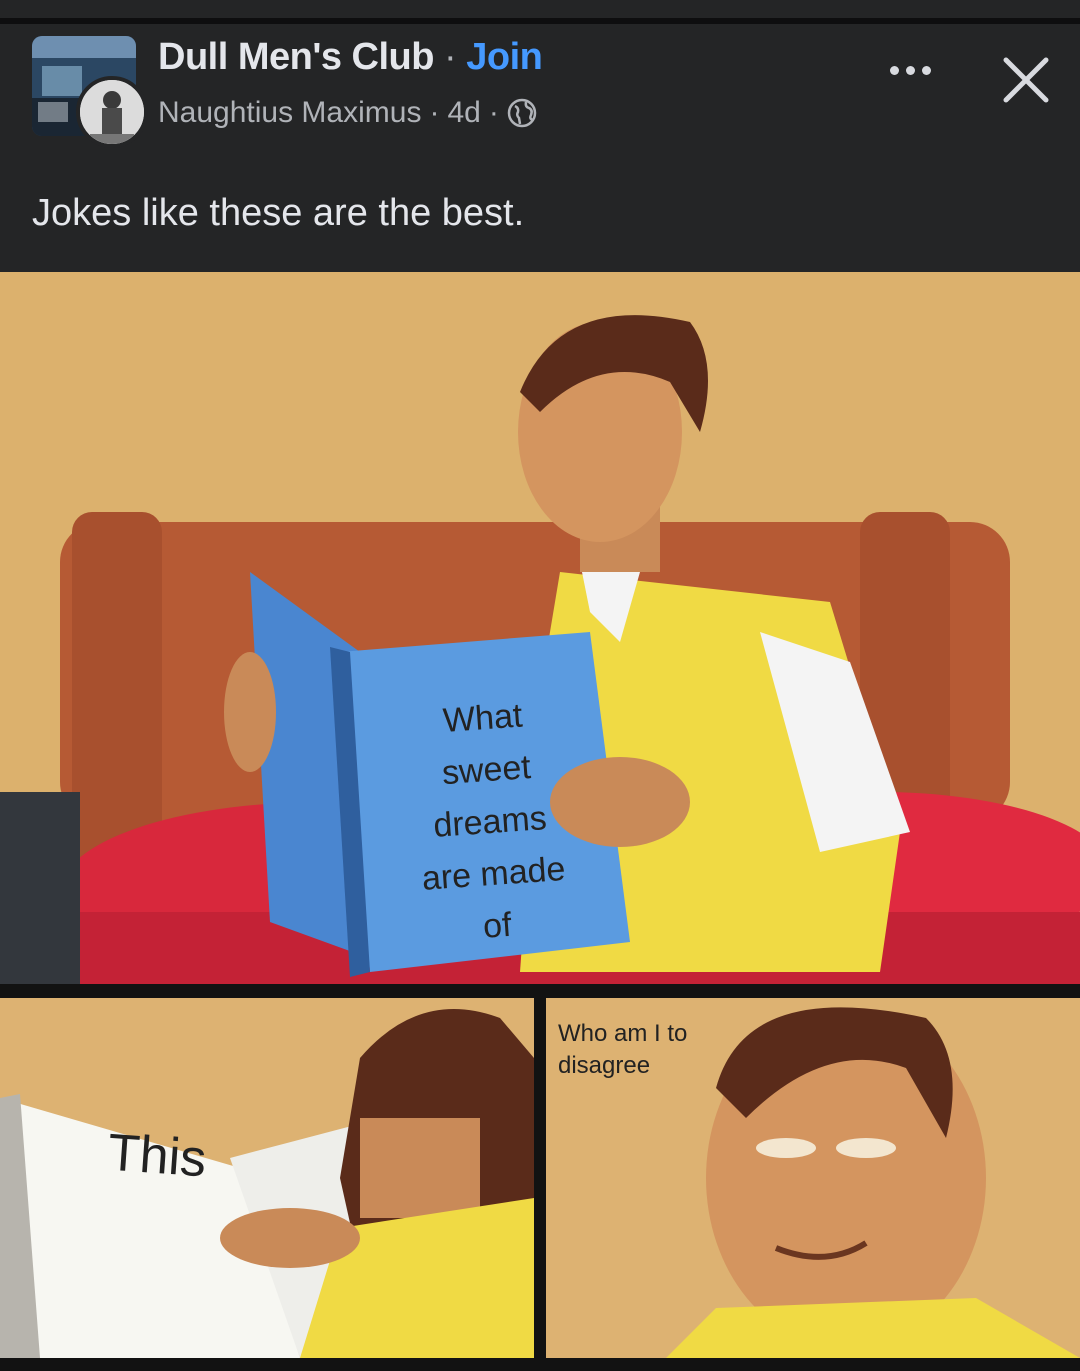 The image size is (1080, 1371). Describe the element at coordinates (604, 1065) in the screenshot. I see `face-panel-line: disagree` at that location.